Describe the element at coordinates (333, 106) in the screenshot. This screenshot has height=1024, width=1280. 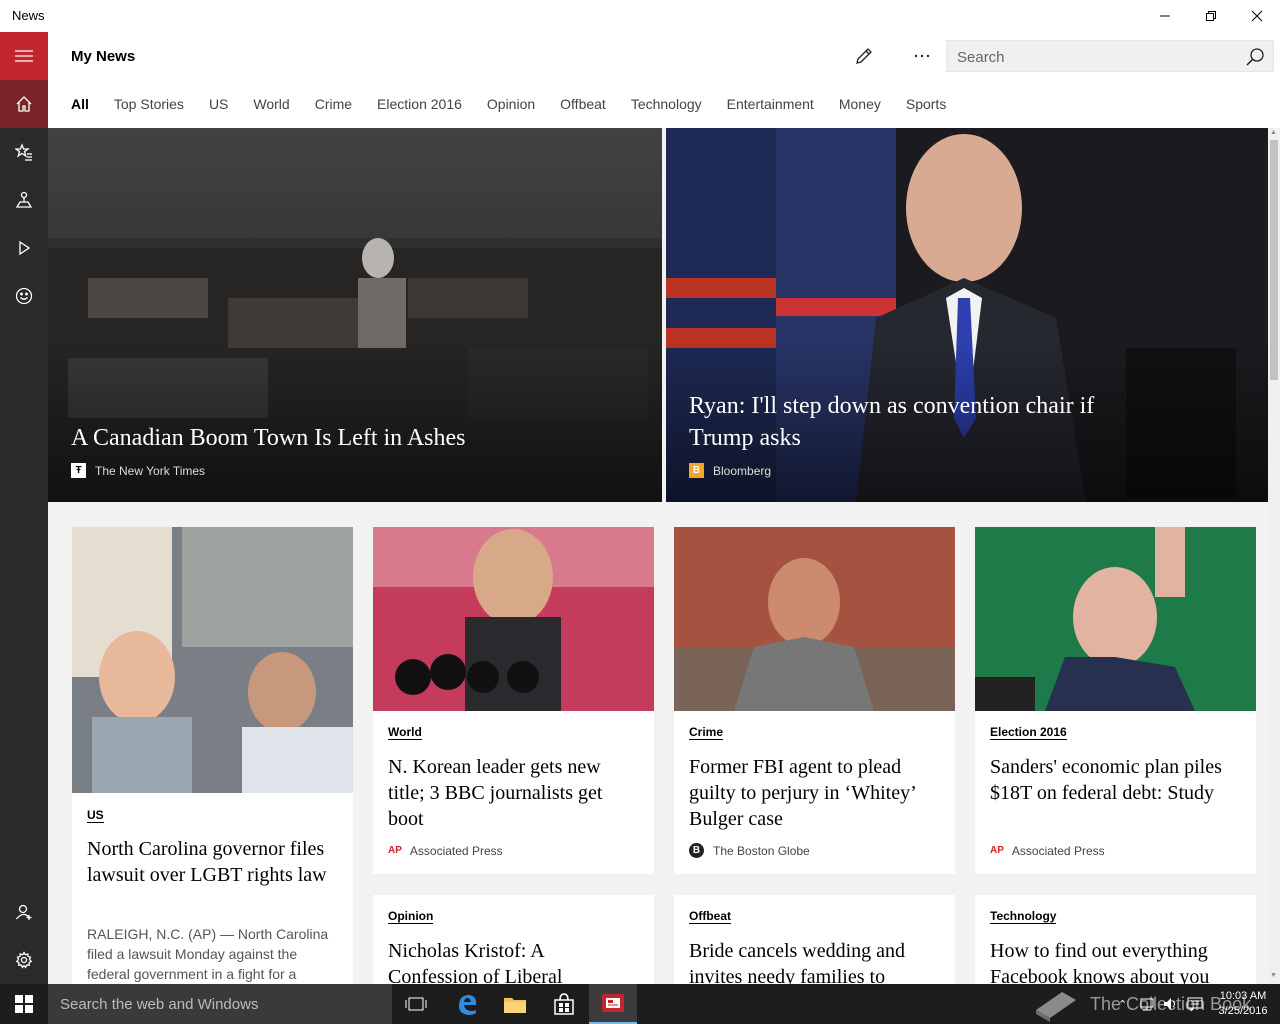
I see `tab-crime: Crime` at that location.